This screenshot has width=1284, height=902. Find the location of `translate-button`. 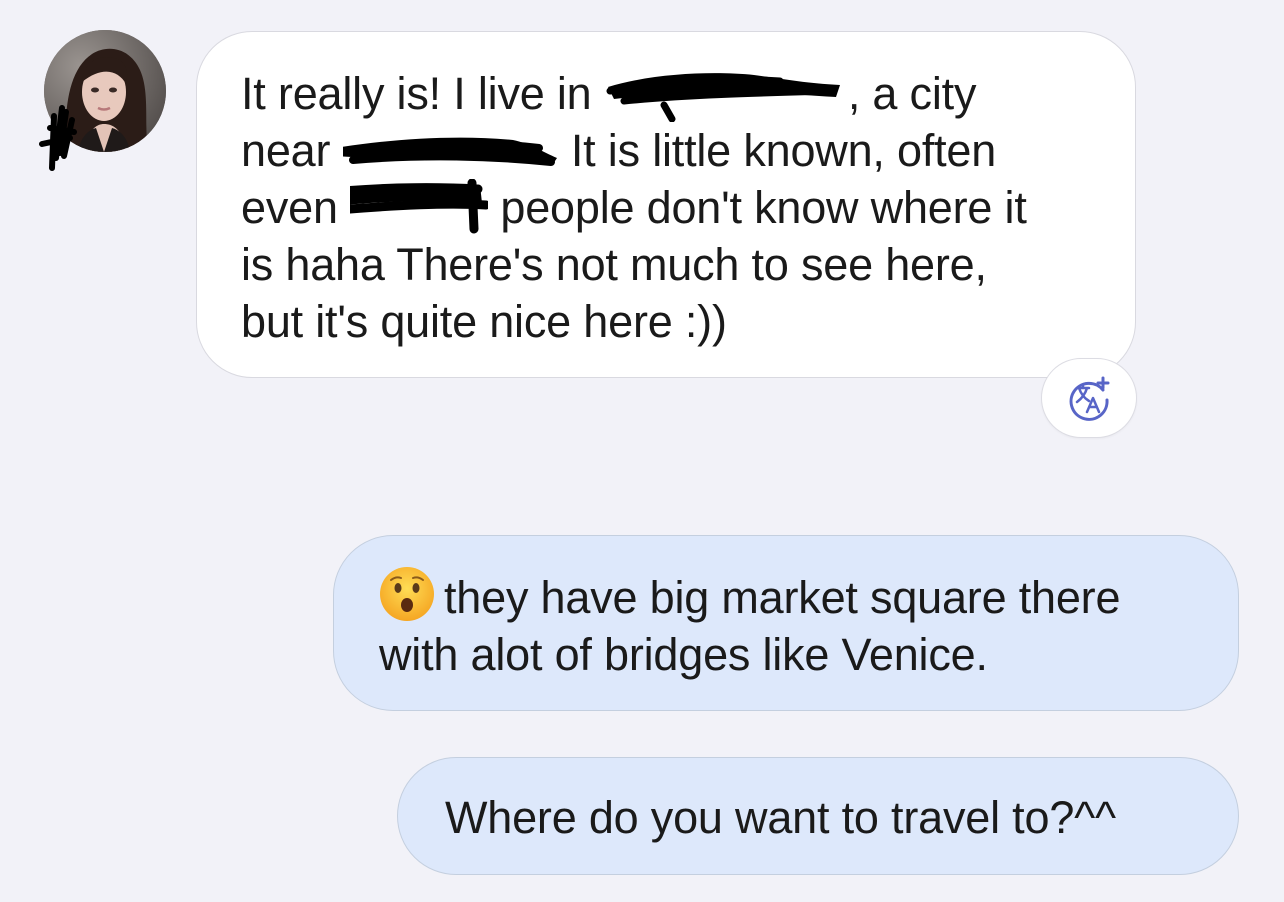

translate-button is located at coordinates (1089, 398).